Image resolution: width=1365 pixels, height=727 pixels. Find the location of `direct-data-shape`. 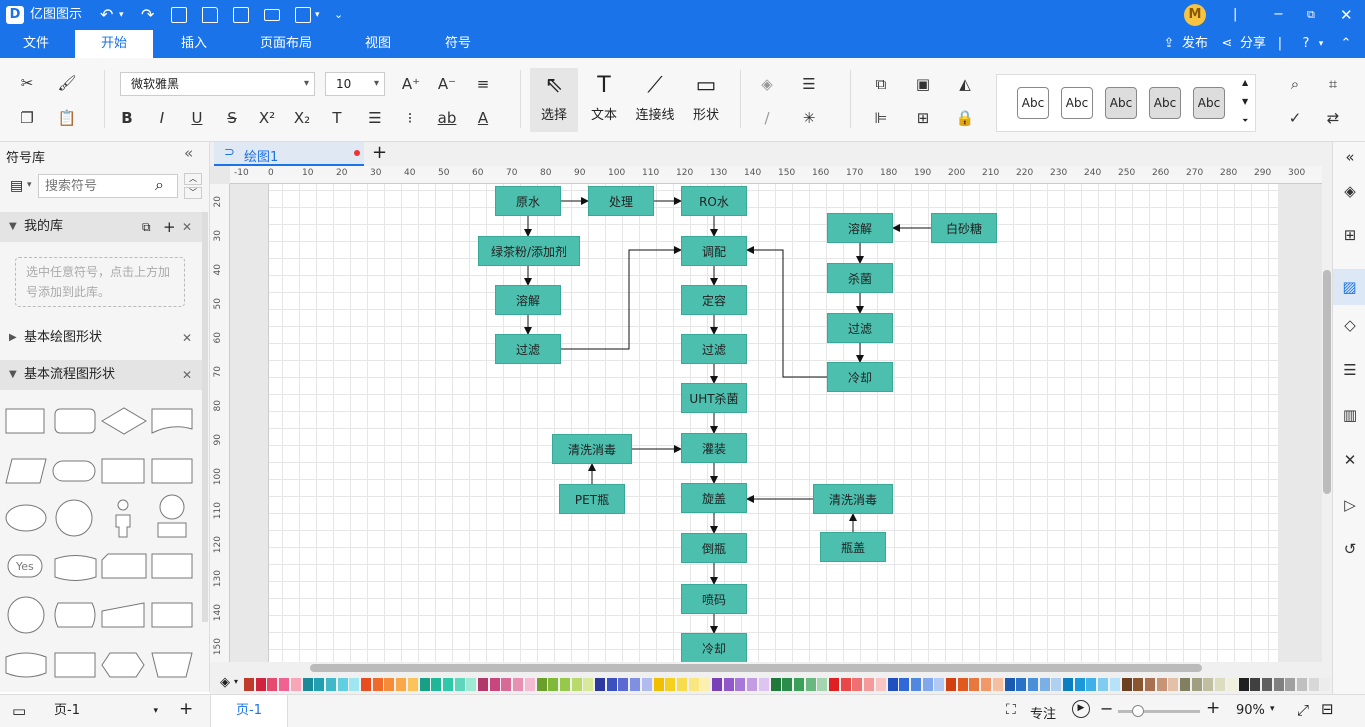

direct-data-shape is located at coordinates (75, 615).